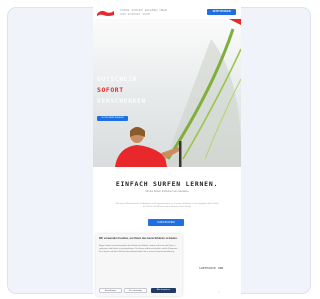 This screenshot has width=320, height=299. I want to click on brand-logo, so click(105, 13).